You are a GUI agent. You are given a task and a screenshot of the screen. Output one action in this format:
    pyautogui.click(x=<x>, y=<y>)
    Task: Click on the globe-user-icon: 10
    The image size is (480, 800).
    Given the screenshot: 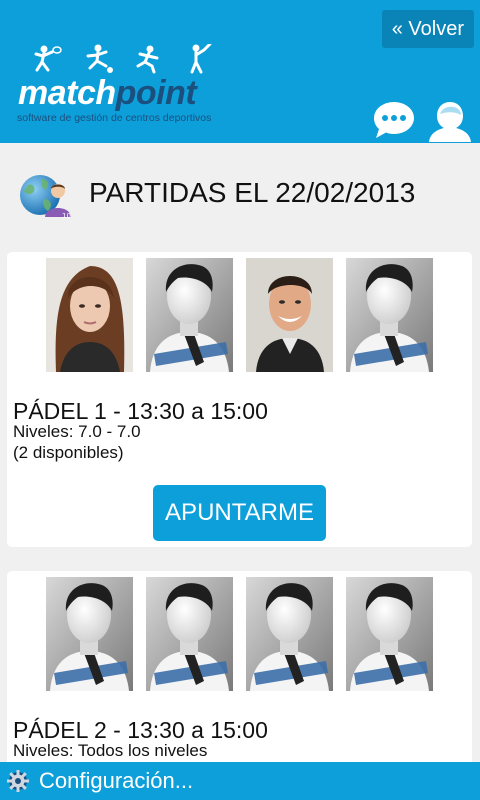 What is the action you would take?
    pyautogui.click(x=45, y=197)
    